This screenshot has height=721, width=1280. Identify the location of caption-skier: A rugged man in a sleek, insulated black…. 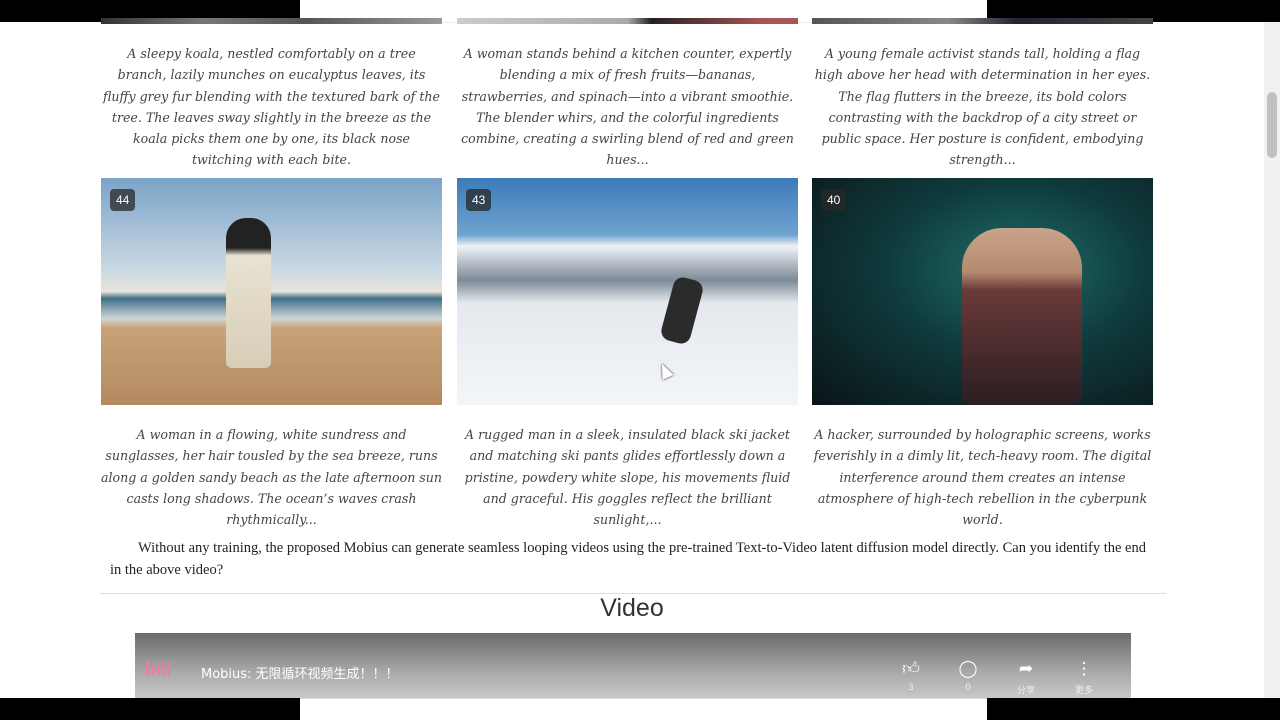
(627, 477).